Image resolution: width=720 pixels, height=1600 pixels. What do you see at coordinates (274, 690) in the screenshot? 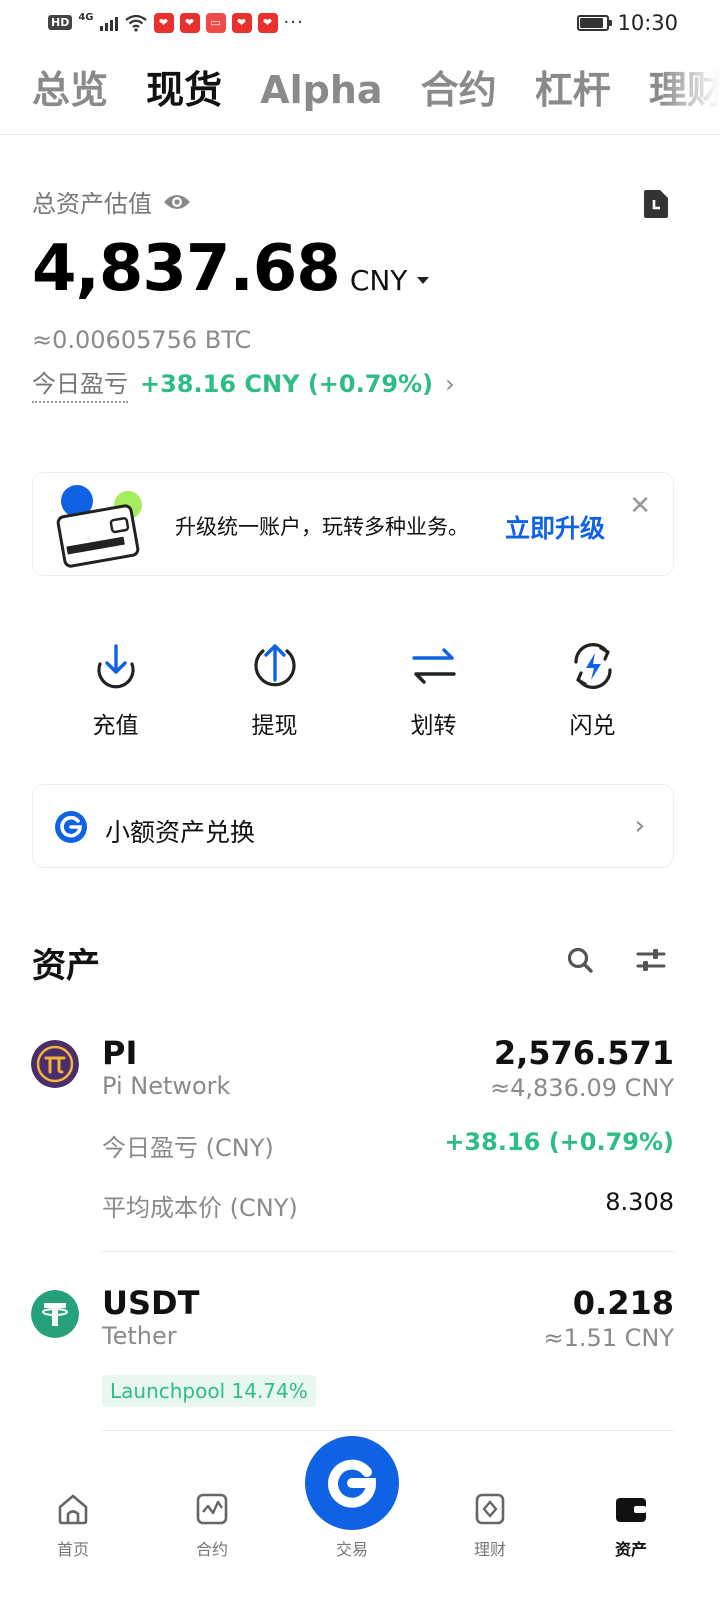
I see `withdraw-button: 提现` at bounding box center [274, 690].